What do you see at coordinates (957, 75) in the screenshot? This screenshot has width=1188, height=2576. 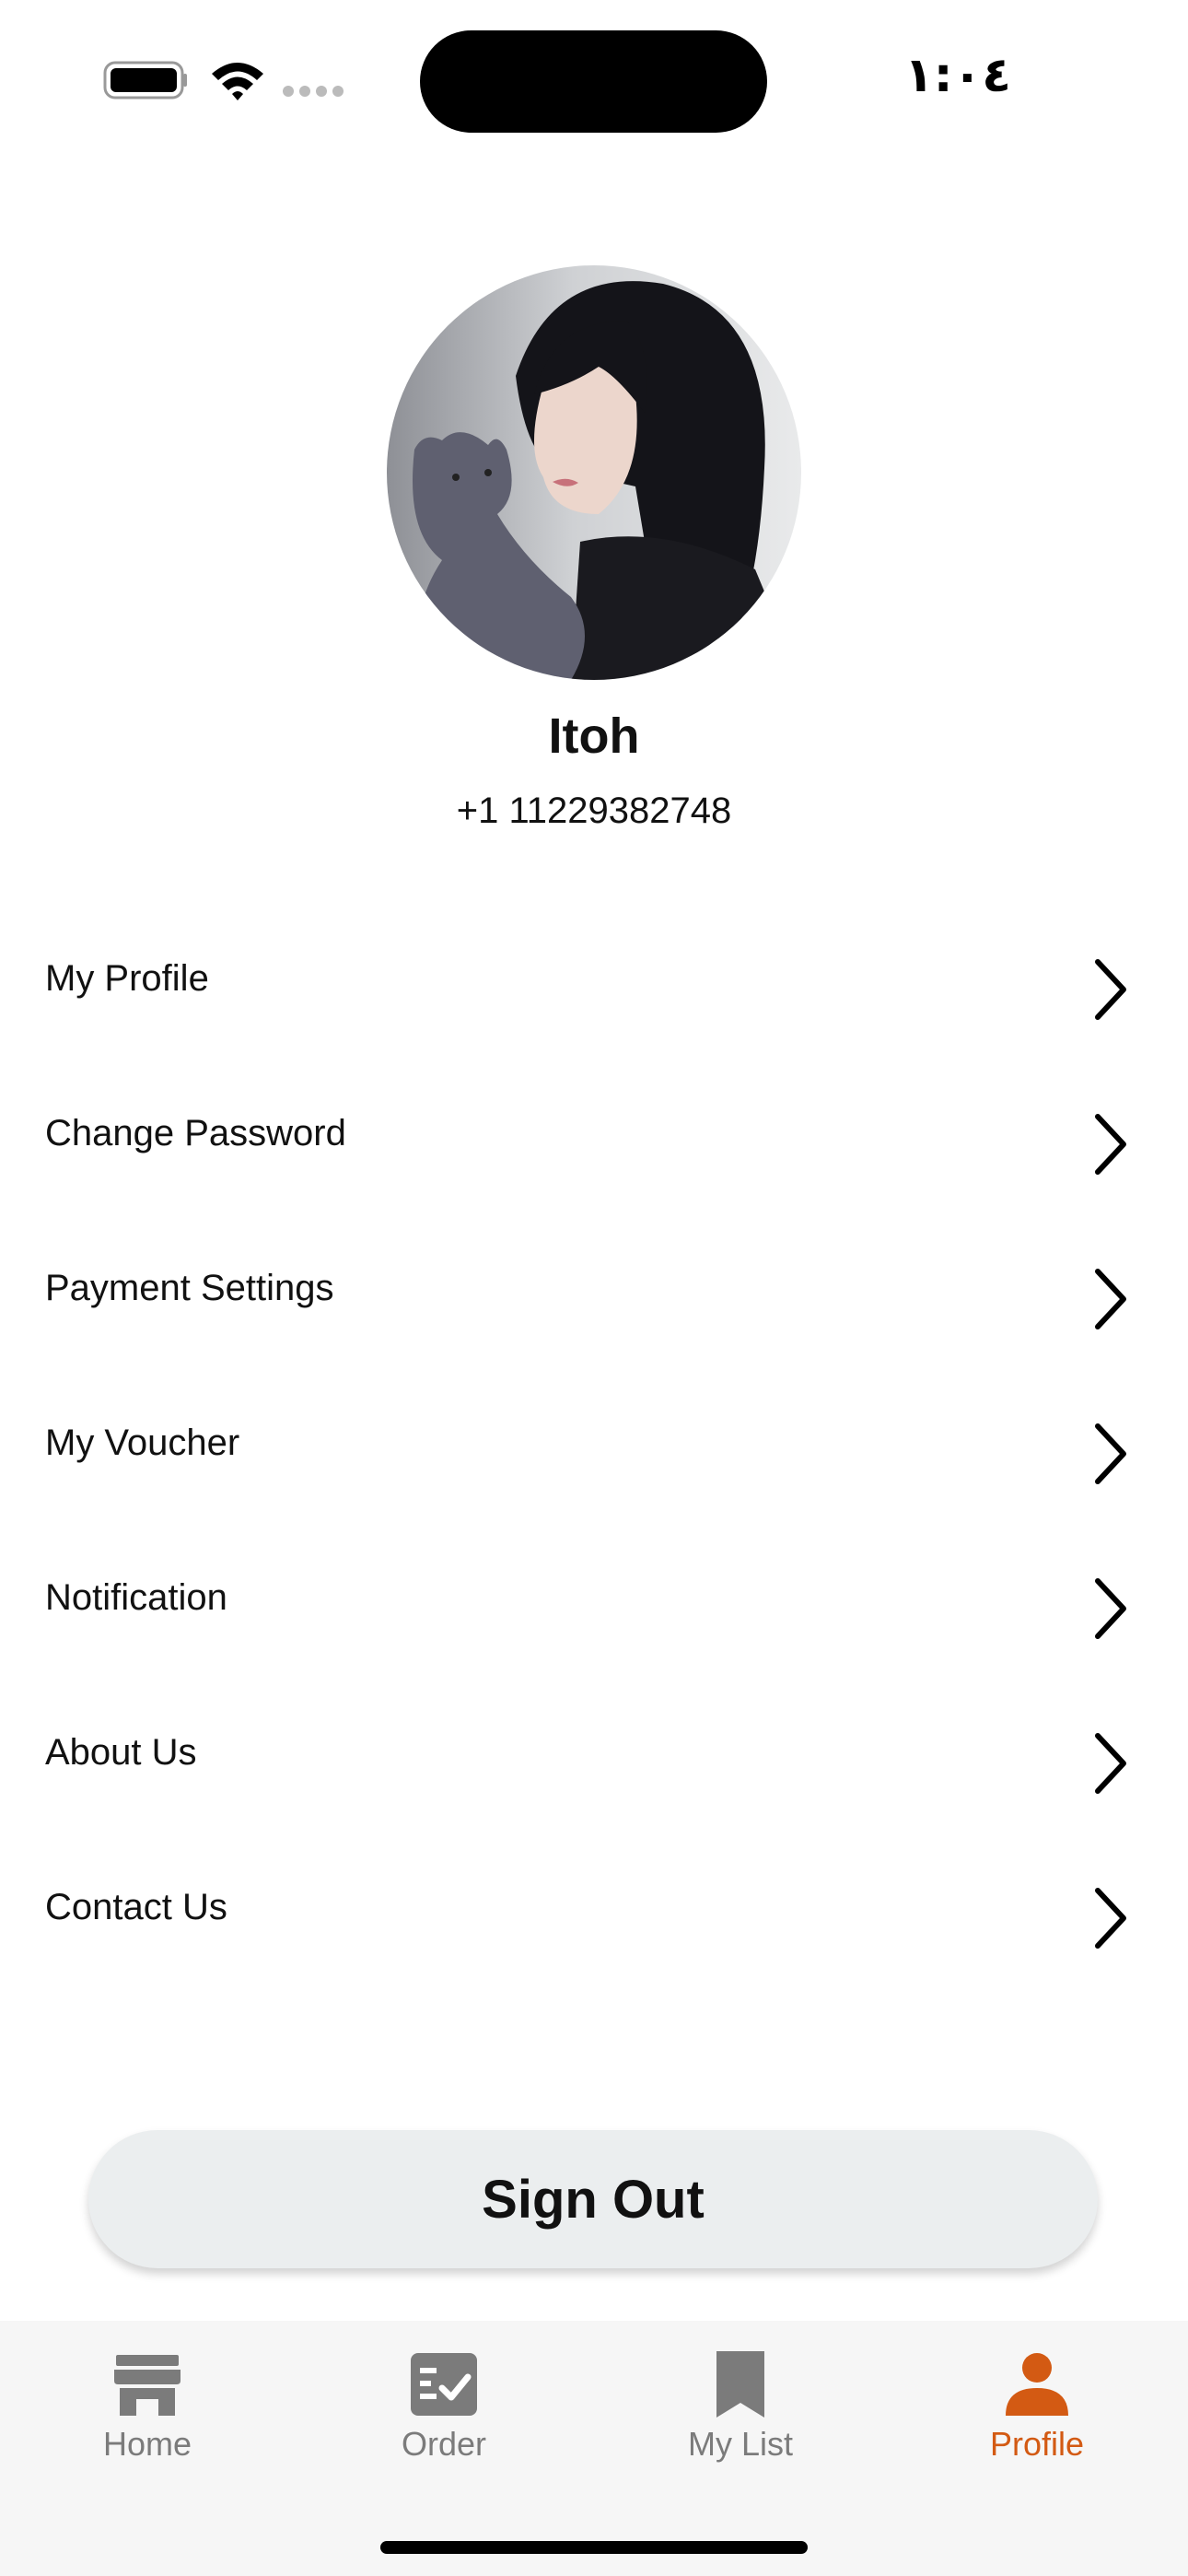 I see `status-time: ١:٠٤` at bounding box center [957, 75].